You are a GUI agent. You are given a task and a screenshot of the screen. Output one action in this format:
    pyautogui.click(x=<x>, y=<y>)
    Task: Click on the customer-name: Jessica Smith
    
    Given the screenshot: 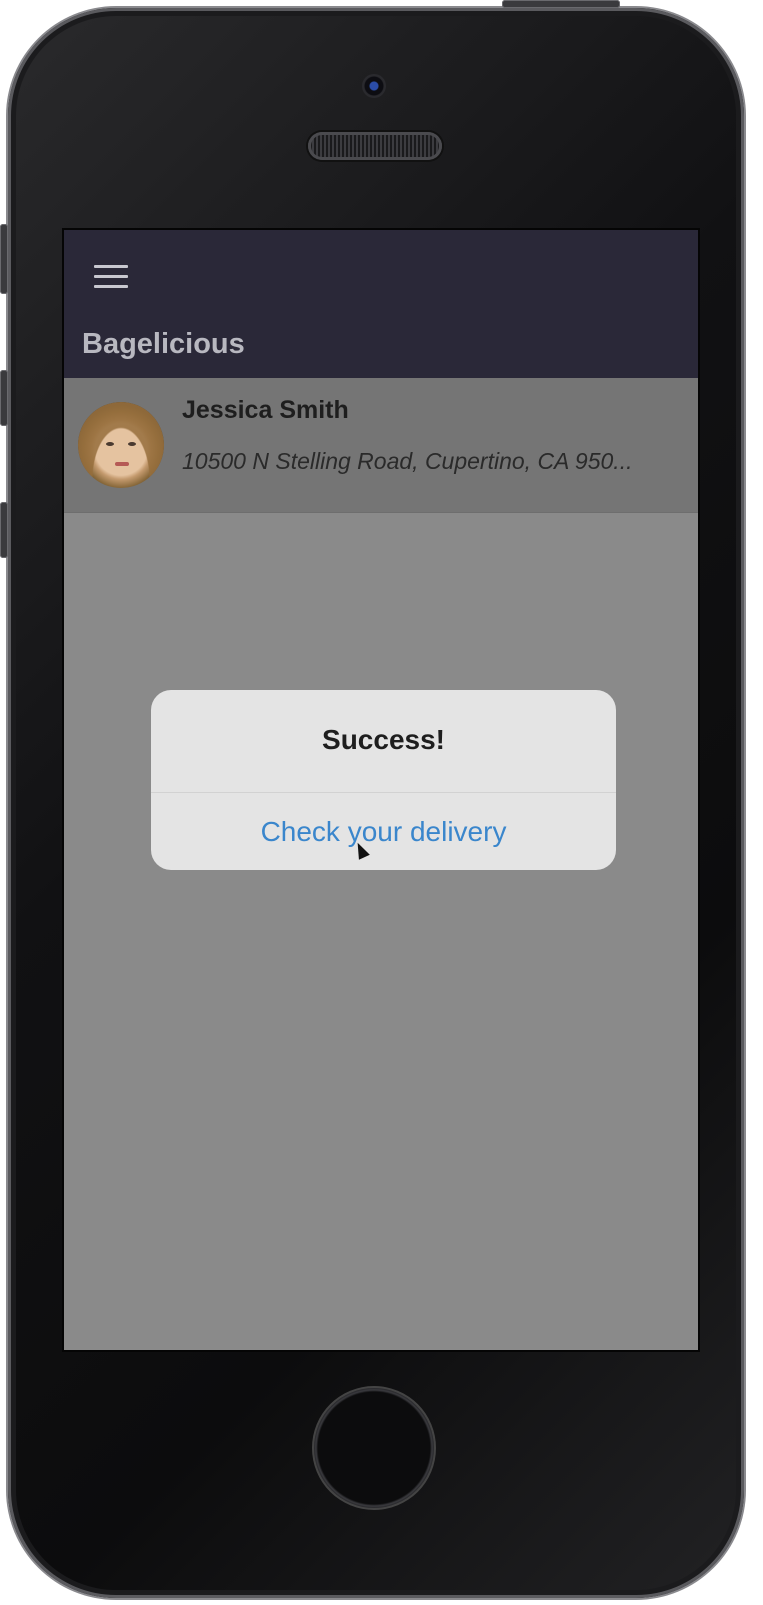 What is the action you would take?
    pyautogui.click(x=265, y=410)
    